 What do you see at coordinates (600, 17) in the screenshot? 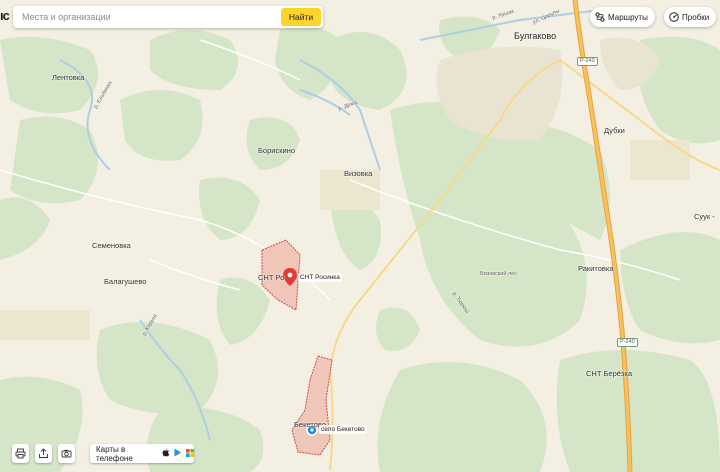
I see `route-icon` at bounding box center [600, 17].